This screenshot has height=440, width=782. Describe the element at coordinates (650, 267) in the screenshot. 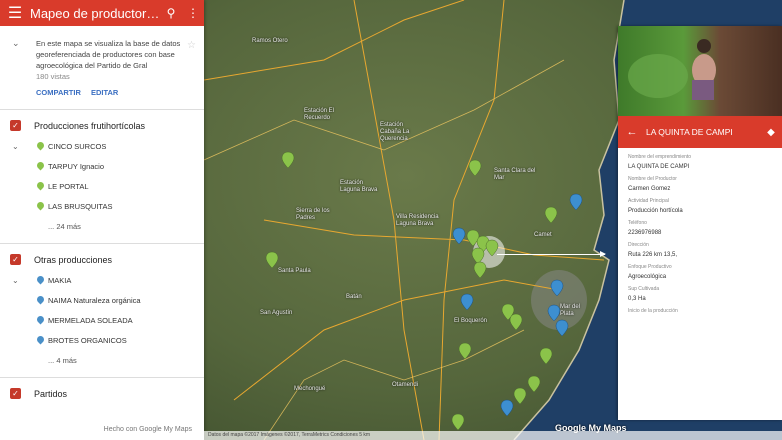

I see `field-label: Enfoque Productivo` at that location.